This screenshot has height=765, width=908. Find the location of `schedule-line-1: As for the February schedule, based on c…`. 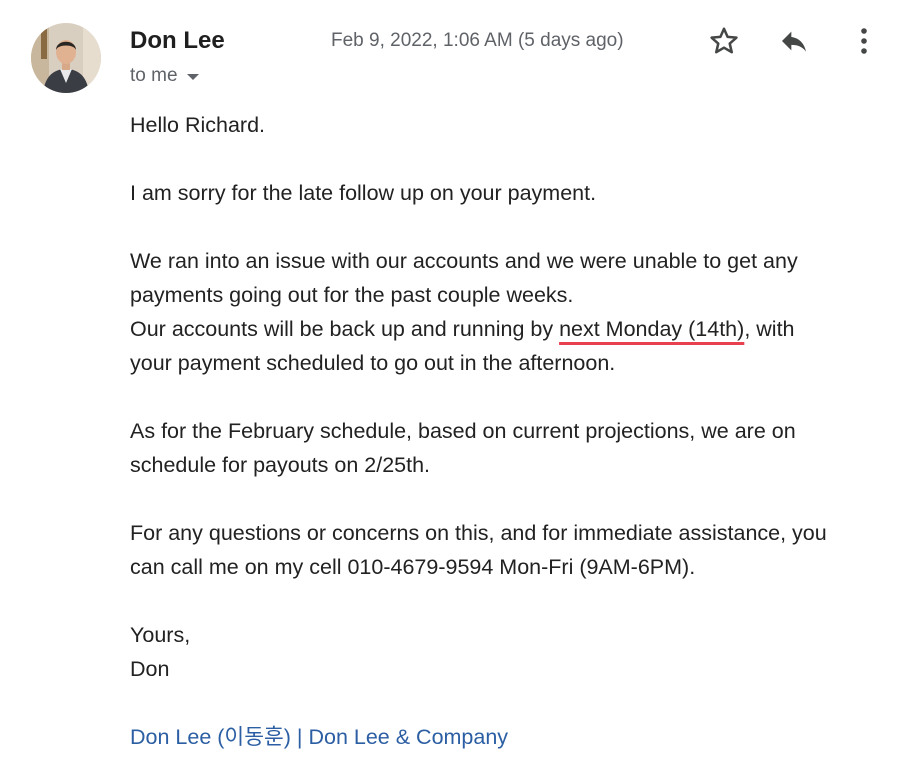

schedule-line-1: As for the February schedule, based on c… is located at coordinates (463, 431).